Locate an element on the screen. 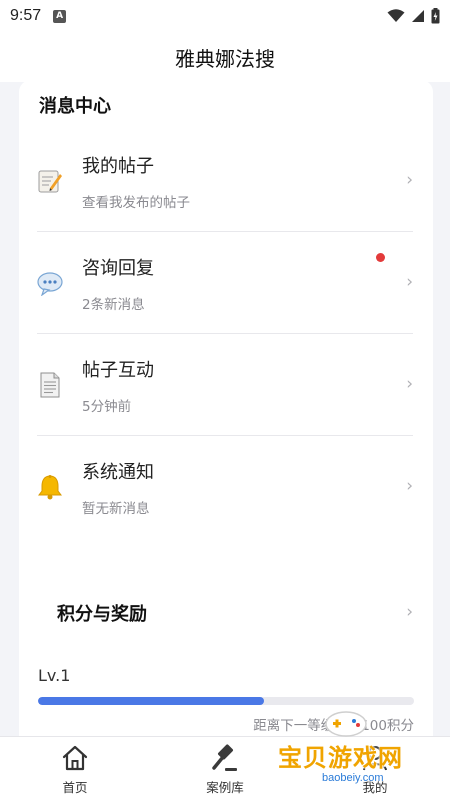  list-item-subtitle: 2条新消息 is located at coordinates (113, 305).